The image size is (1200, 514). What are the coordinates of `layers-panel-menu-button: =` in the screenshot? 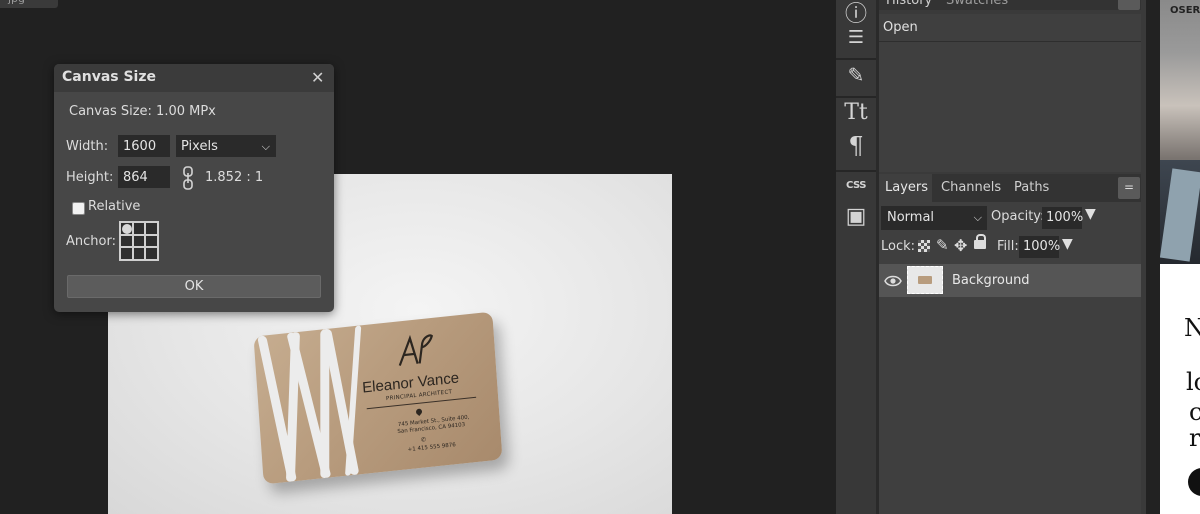 It's located at (1129, 188).